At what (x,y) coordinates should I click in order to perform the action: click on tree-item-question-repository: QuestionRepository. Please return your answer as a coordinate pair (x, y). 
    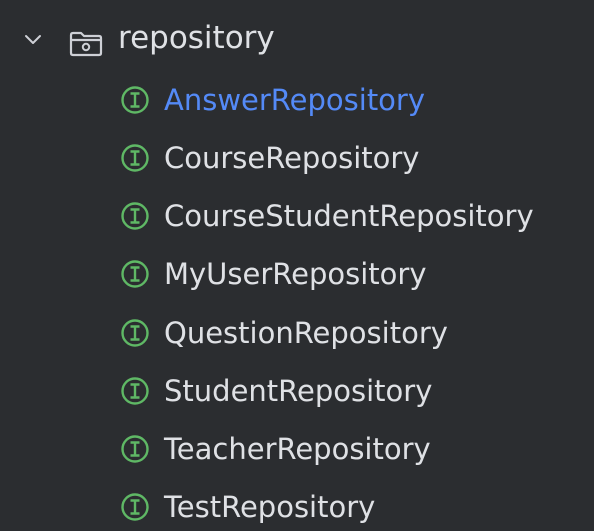
    Looking at the image, I should click on (297, 333).